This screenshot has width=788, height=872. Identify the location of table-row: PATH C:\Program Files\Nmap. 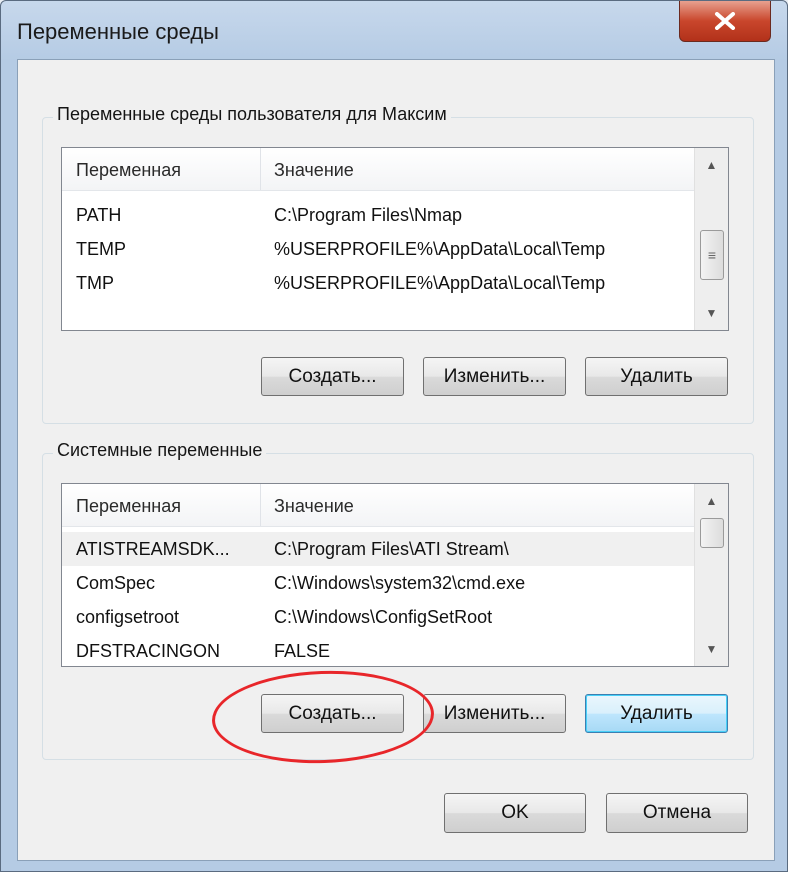
(378, 215).